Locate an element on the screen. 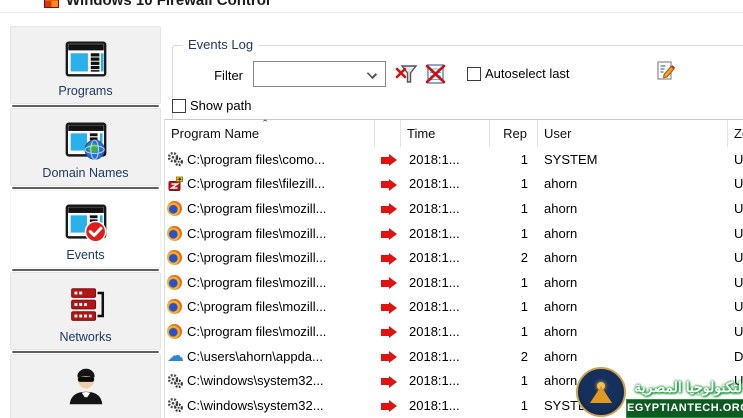 Image resolution: width=743 pixels, height=418 pixels. filter-combobox is located at coordinates (319, 74).